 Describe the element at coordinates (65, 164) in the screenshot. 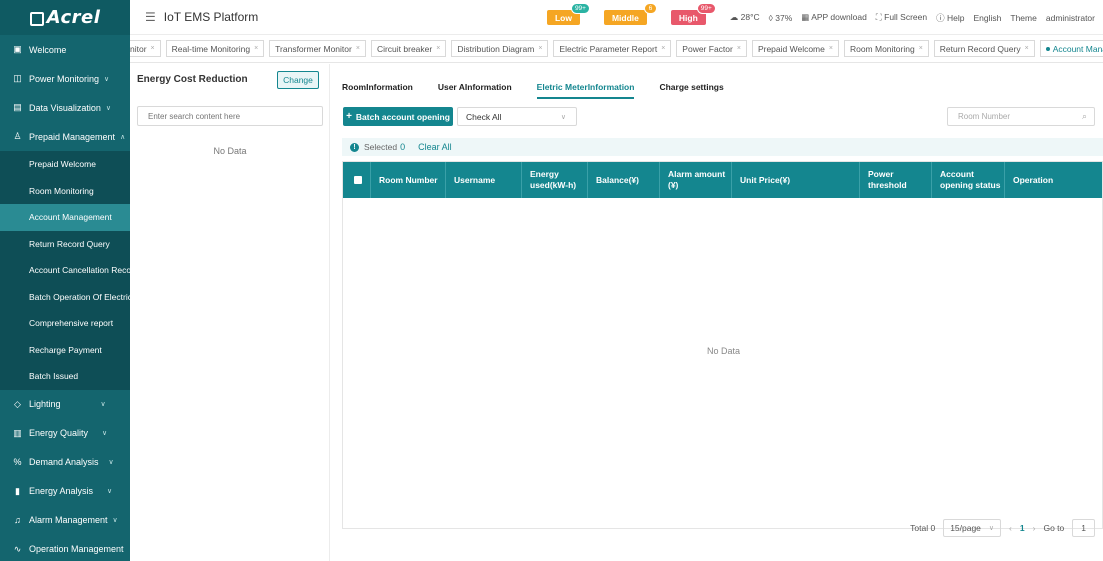

I see `sidebar-subitem-prepaid-welcome: Prepaid Welcome` at that location.